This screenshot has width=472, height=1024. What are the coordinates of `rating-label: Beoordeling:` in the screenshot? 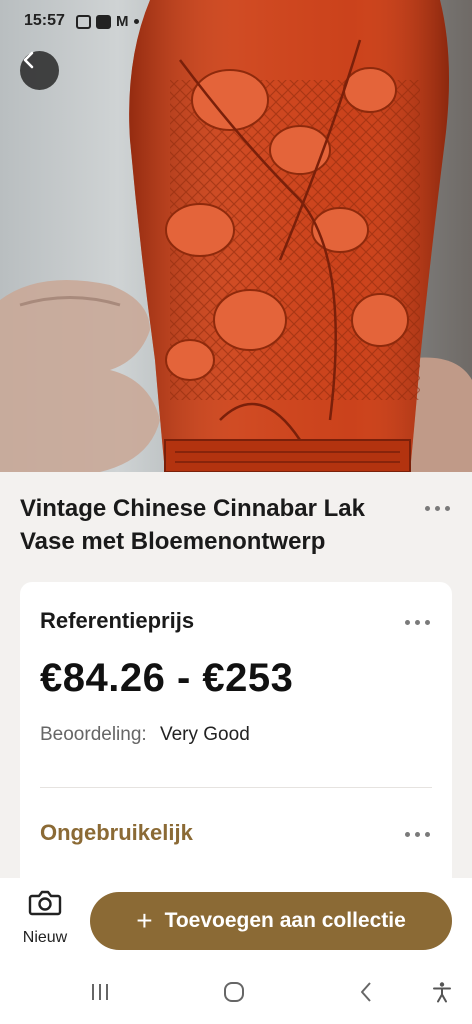 It's located at (93, 734).